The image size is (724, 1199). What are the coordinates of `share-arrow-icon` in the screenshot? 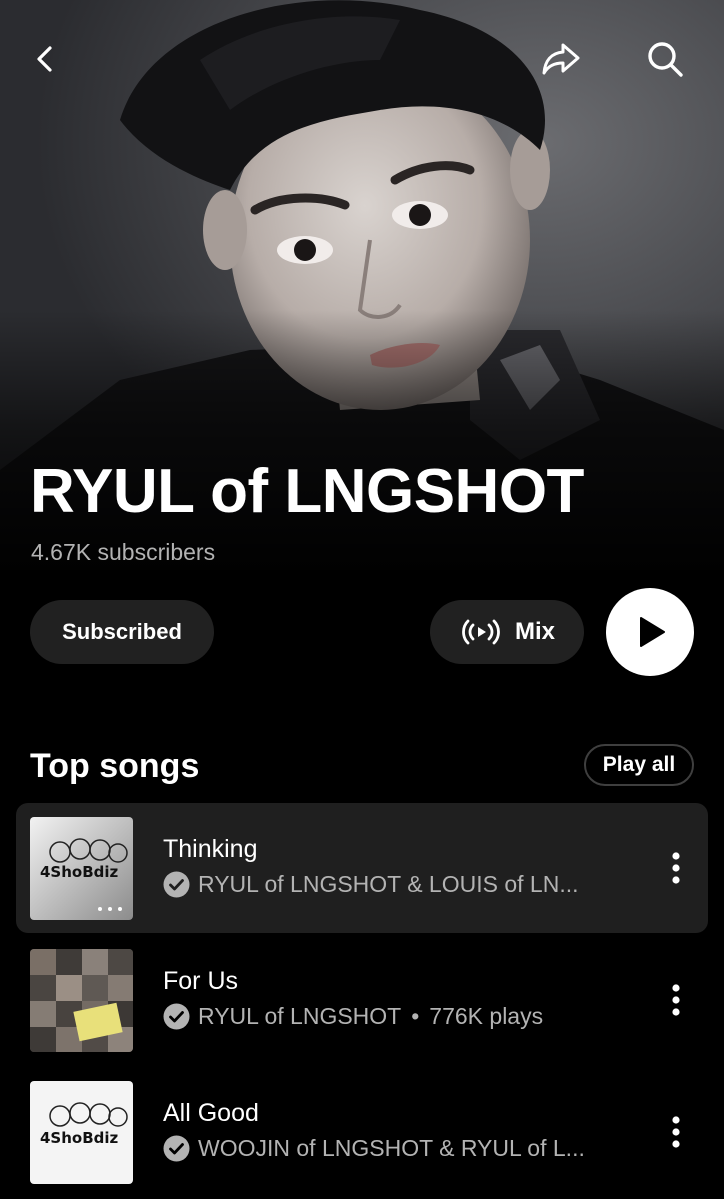 It's located at (561, 59).